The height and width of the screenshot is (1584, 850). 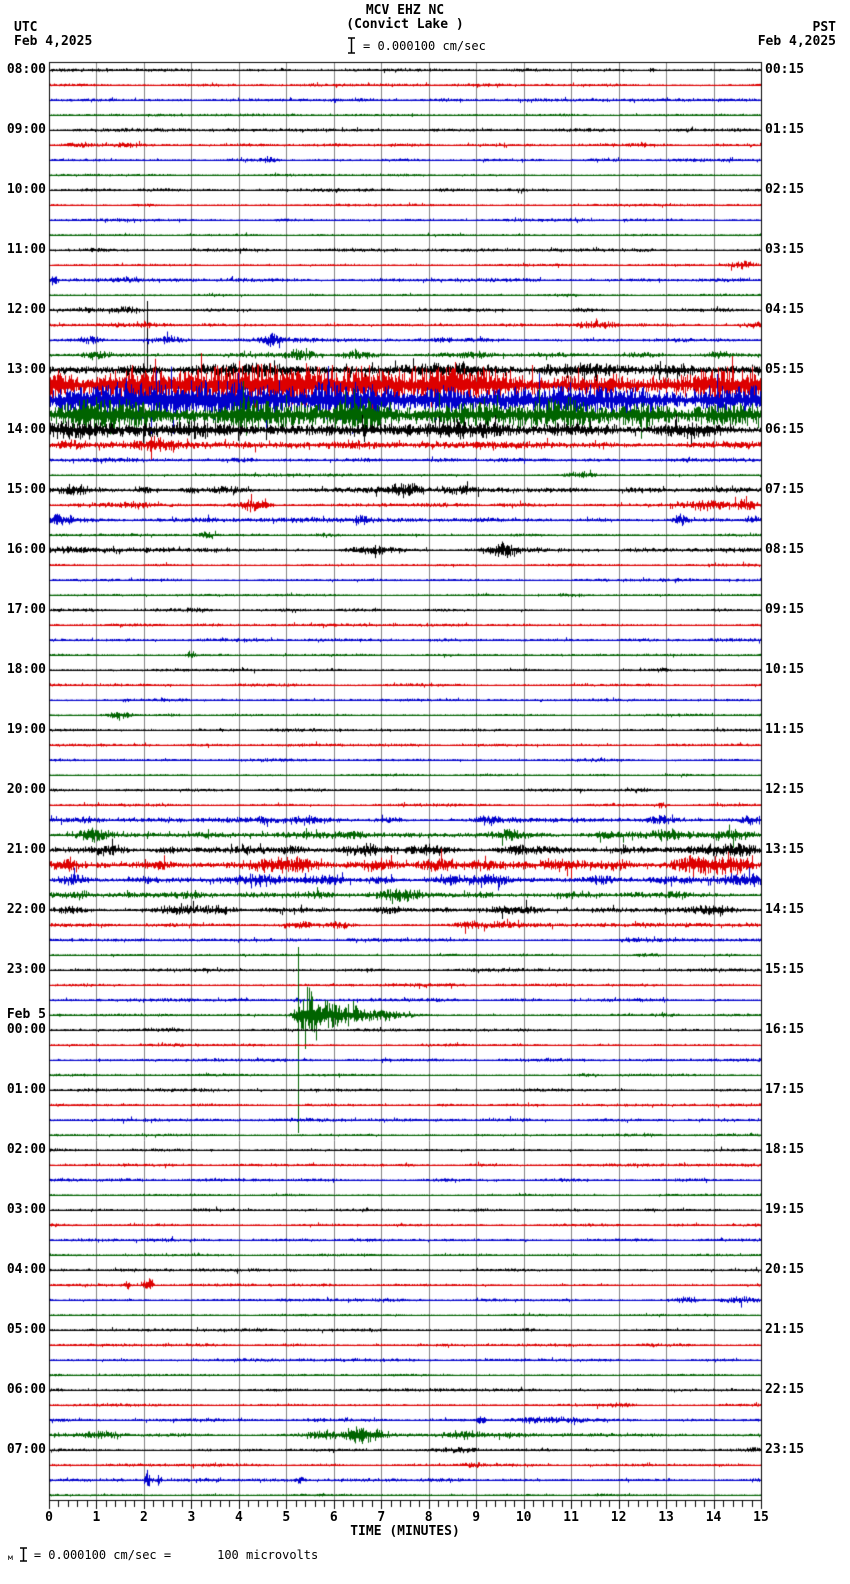 What do you see at coordinates (26, 969) in the screenshot?
I see `utc-time-label: 23:00` at bounding box center [26, 969].